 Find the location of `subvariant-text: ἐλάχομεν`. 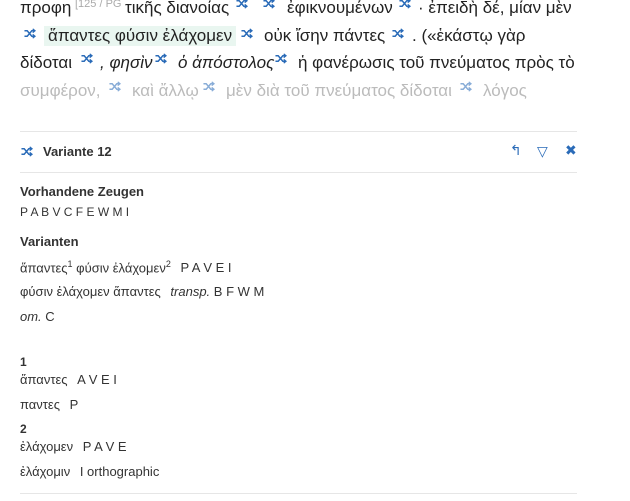

subvariant-text: ἐλάχομεν is located at coordinates (47, 446).